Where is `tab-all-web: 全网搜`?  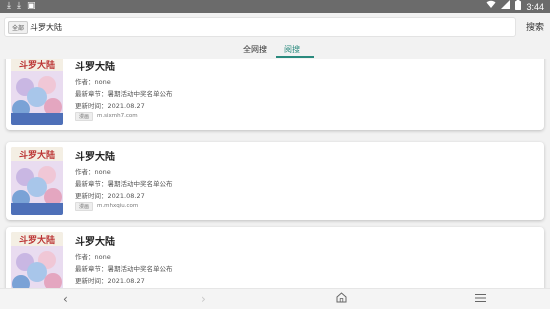 tab-all-web: 全网搜 is located at coordinates (255, 49).